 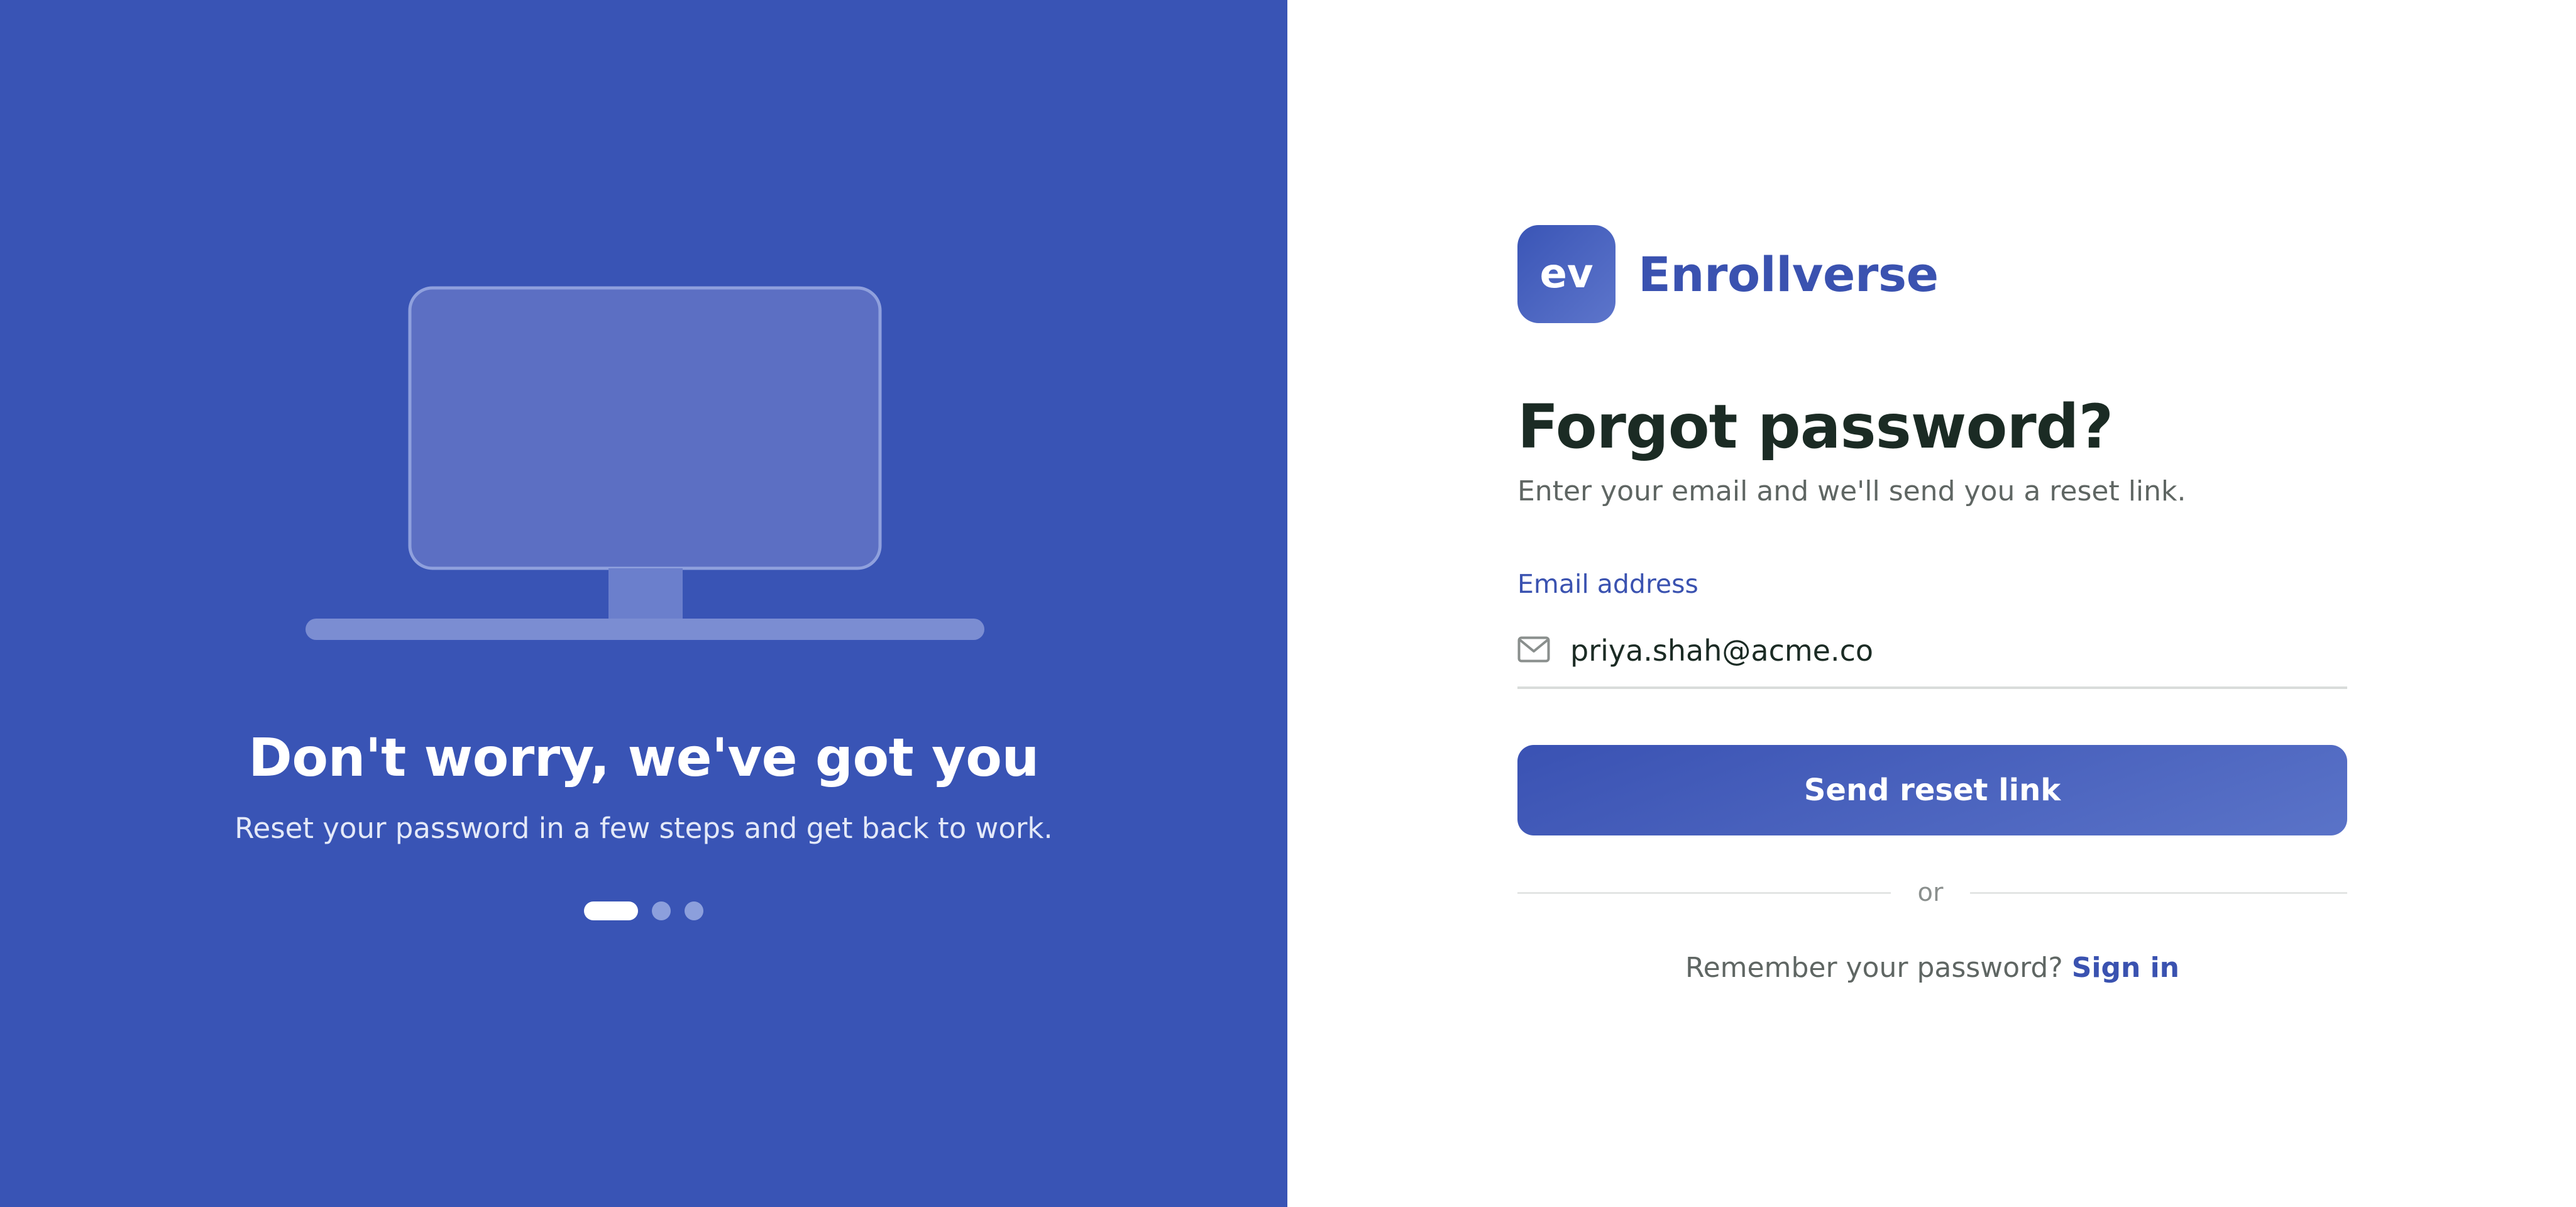 I want to click on sign-in-link: Sign in, so click(x=2125, y=968).